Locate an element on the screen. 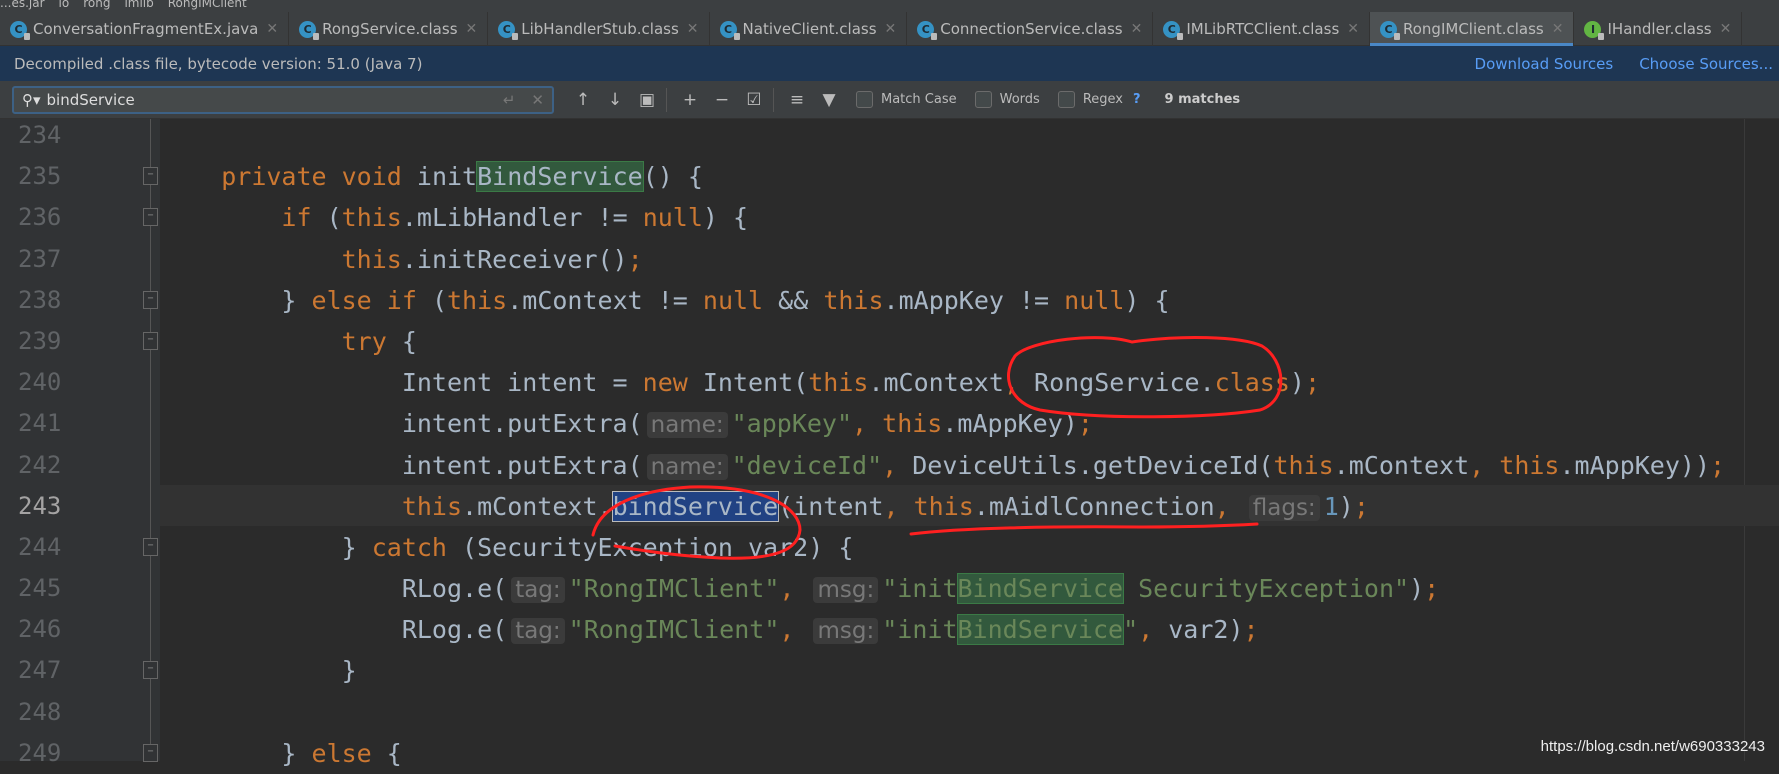 This screenshot has width=1779, height=774. watermark: https://blog.csdn.net/w690333243 is located at coordinates (1652, 746).